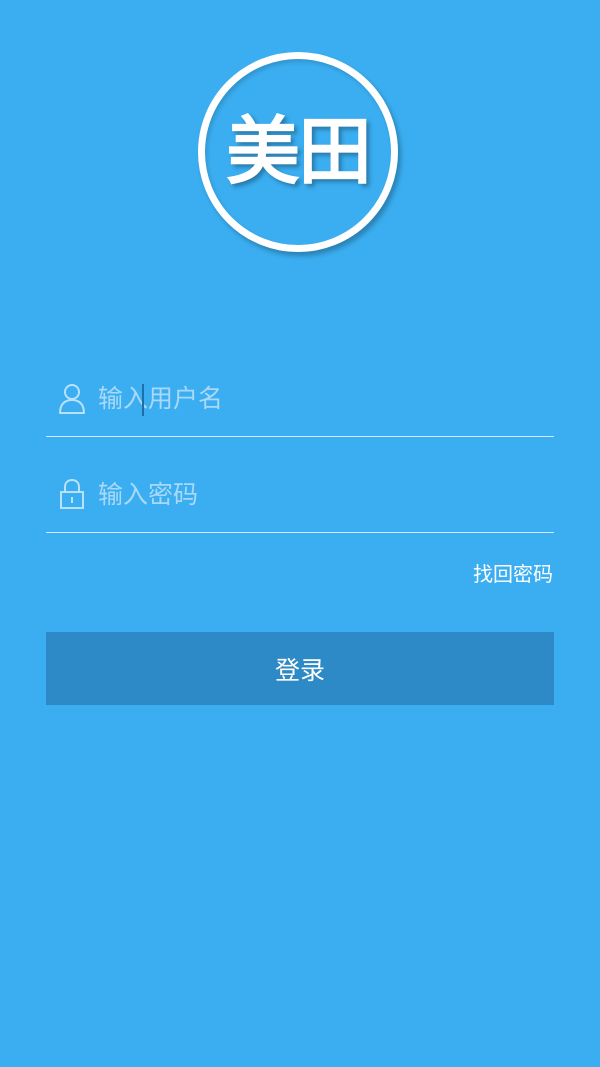 The image size is (600, 1067). I want to click on logo-text: 美田, so click(299, 152).